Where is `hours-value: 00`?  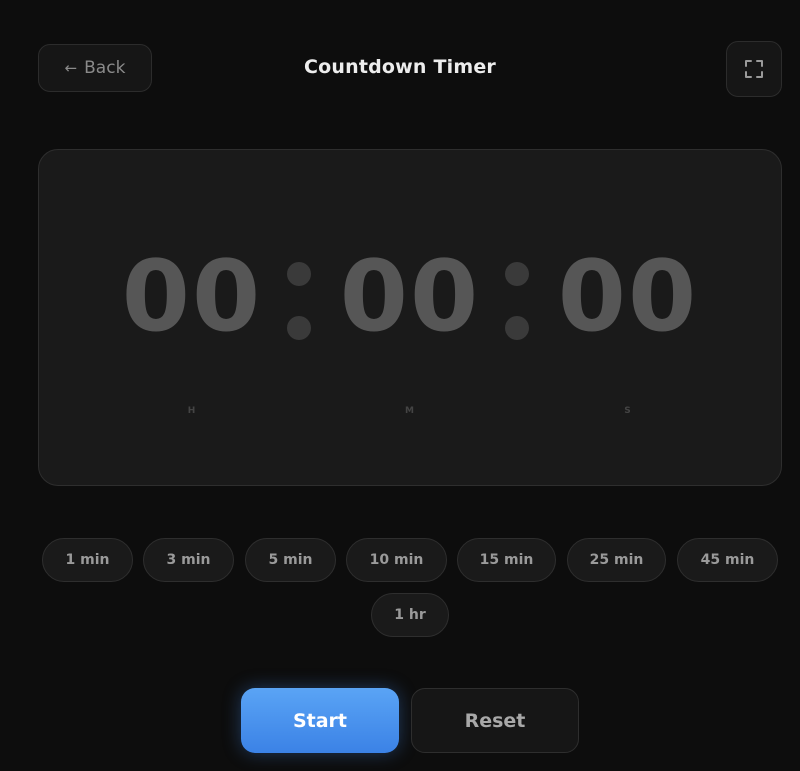 hours-value: 00 is located at coordinates (192, 297).